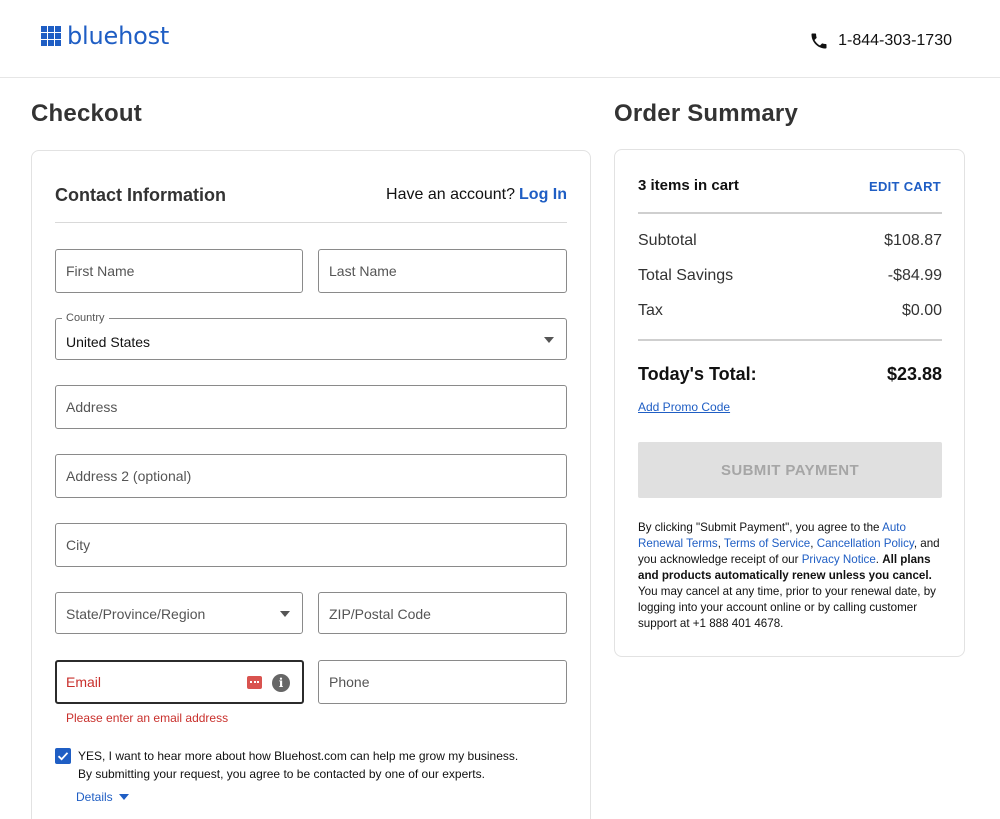 The image size is (1000, 819). I want to click on optin-checkbox, so click(63, 756).